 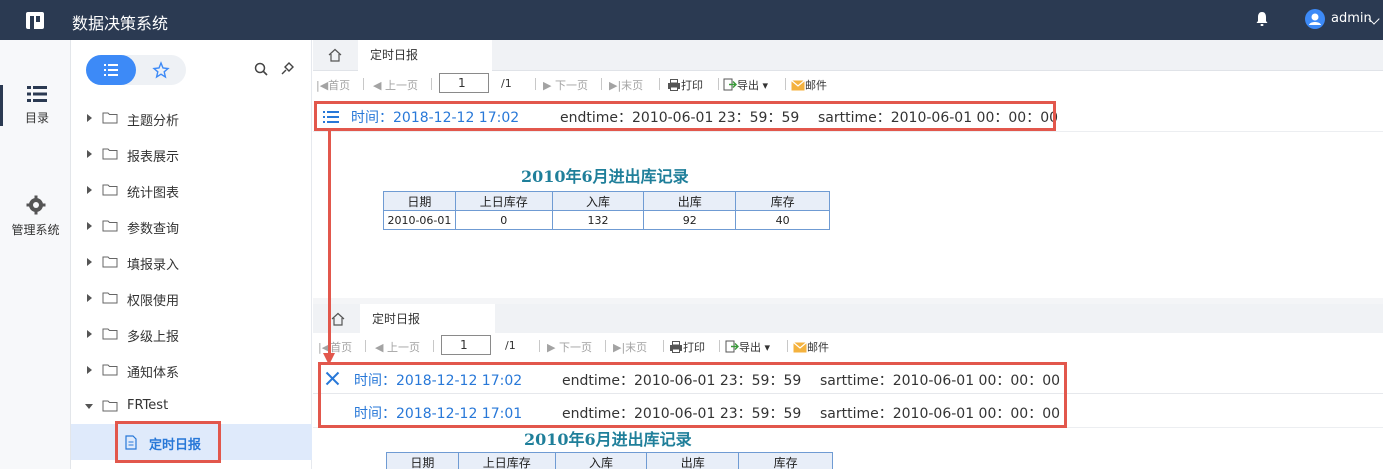 I want to click on tree-label: 统计图表, so click(x=153, y=193).